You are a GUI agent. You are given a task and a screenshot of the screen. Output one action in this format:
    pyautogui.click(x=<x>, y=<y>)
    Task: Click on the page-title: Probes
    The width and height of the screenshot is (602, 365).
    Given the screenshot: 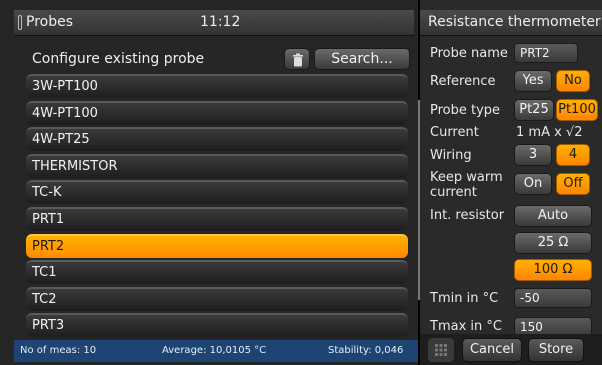 What is the action you would take?
    pyautogui.click(x=50, y=22)
    